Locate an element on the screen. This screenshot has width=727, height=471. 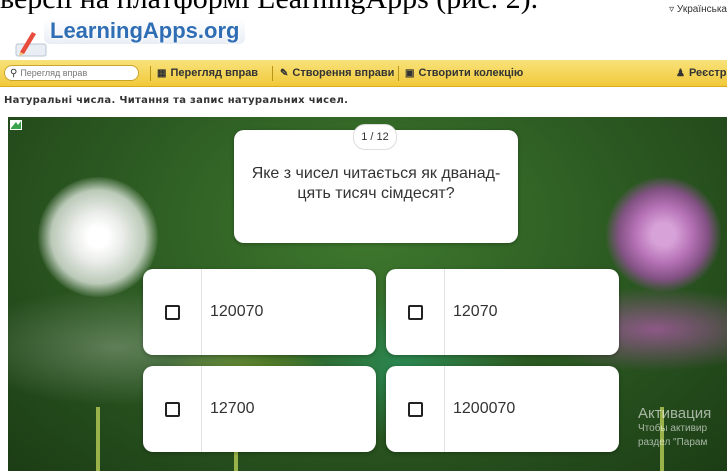
watermark-line-1: Активация is located at coordinates (675, 413).